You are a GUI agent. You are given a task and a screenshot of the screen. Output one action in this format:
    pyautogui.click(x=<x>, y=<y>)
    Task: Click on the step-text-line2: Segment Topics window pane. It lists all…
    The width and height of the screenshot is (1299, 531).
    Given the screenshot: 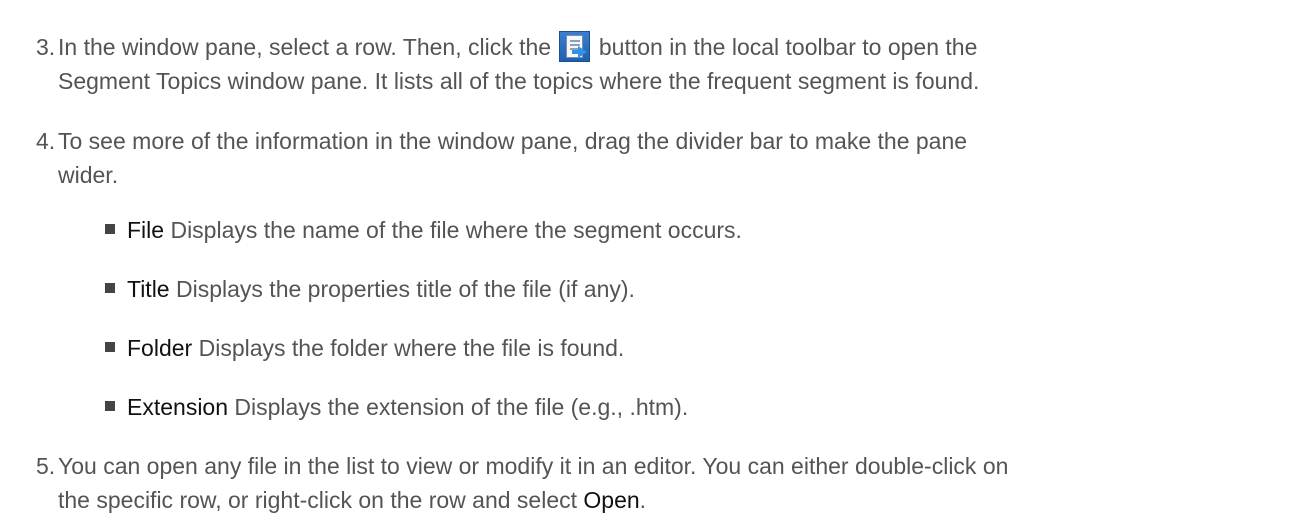 What is the action you would take?
    pyautogui.click(x=519, y=81)
    